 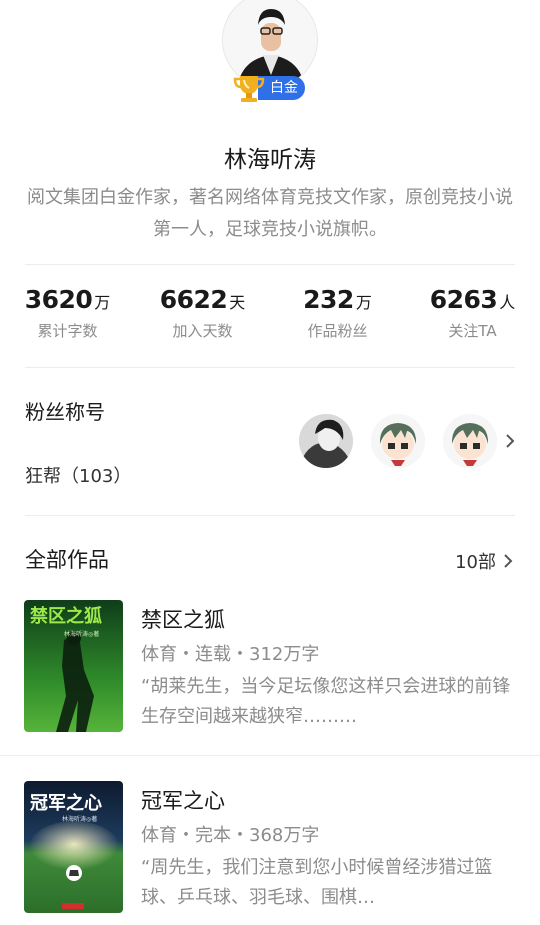 I want to click on stat-unit: 天, so click(x=237, y=302).